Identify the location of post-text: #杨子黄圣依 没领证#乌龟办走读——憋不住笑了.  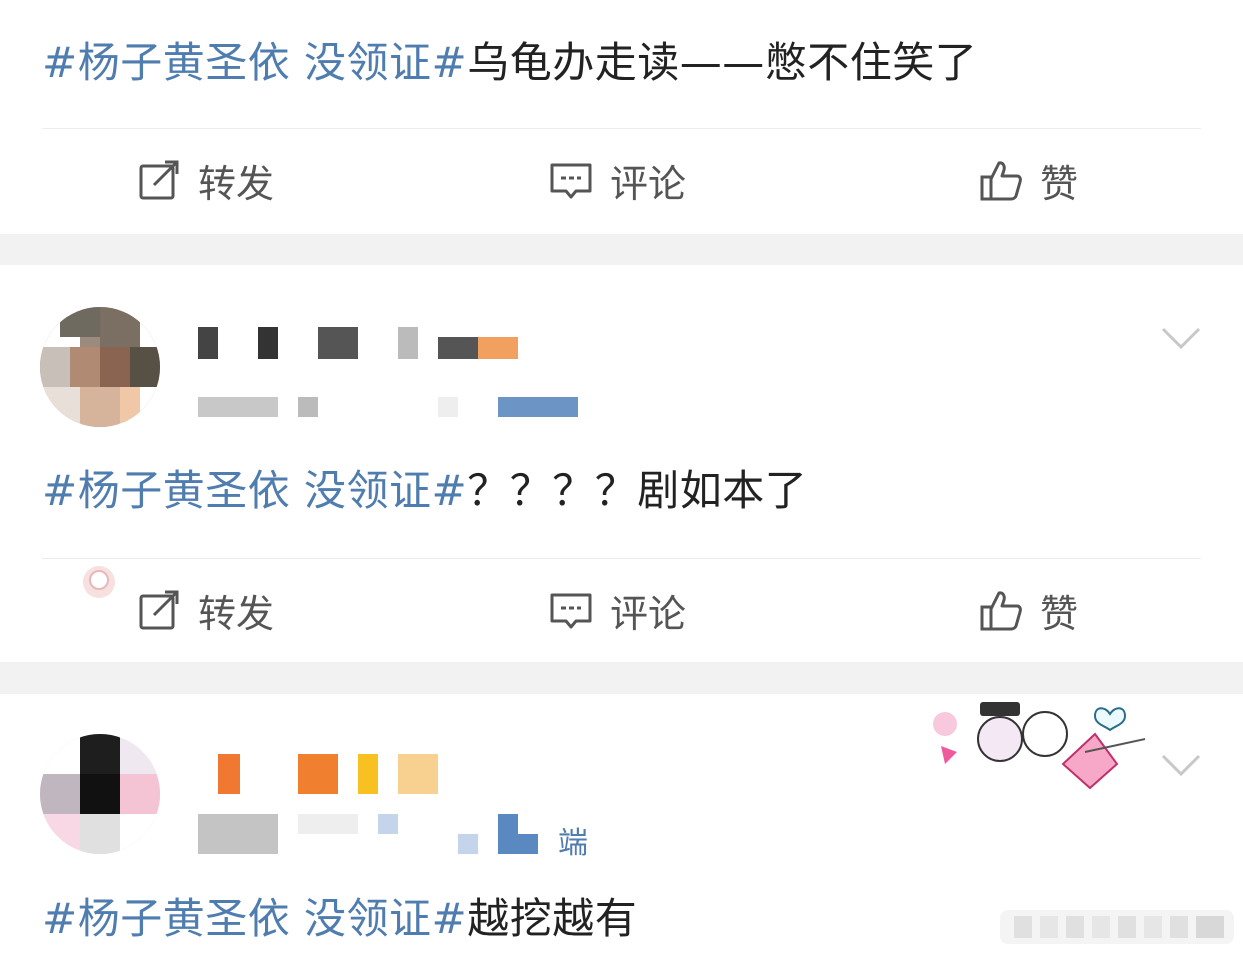
(509, 63).